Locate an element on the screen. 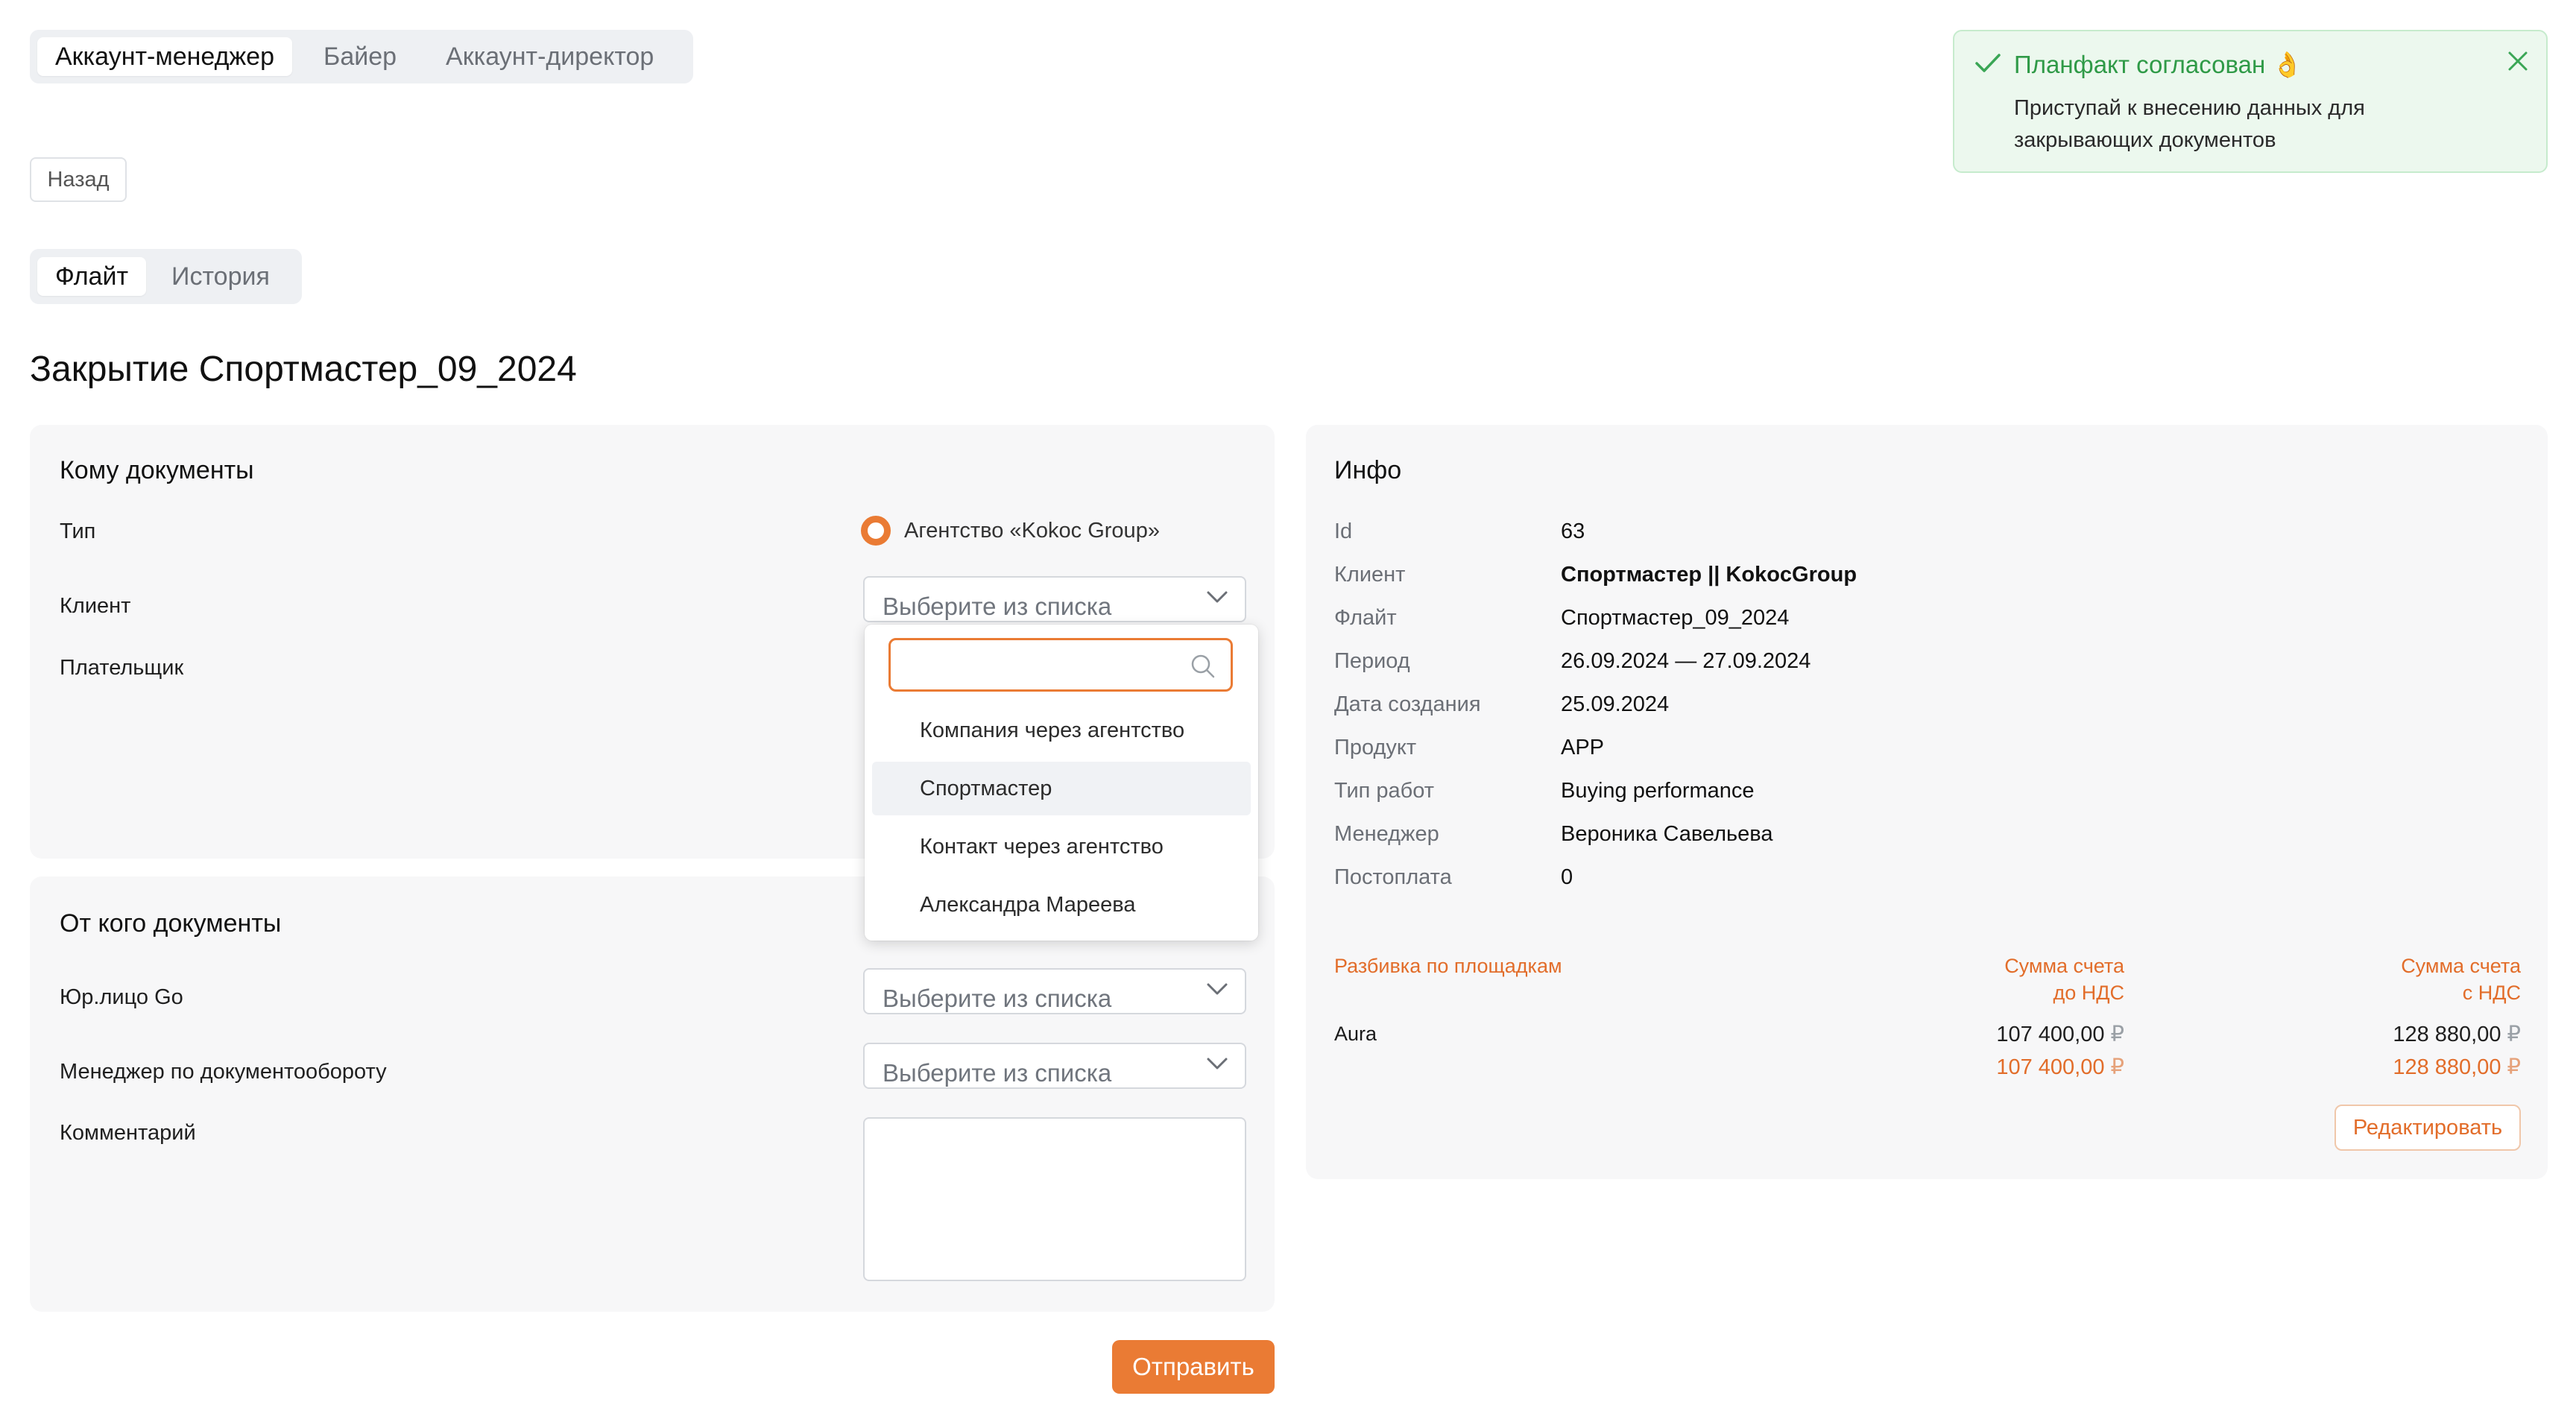  info-key: Постоплата is located at coordinates (1393, 877).